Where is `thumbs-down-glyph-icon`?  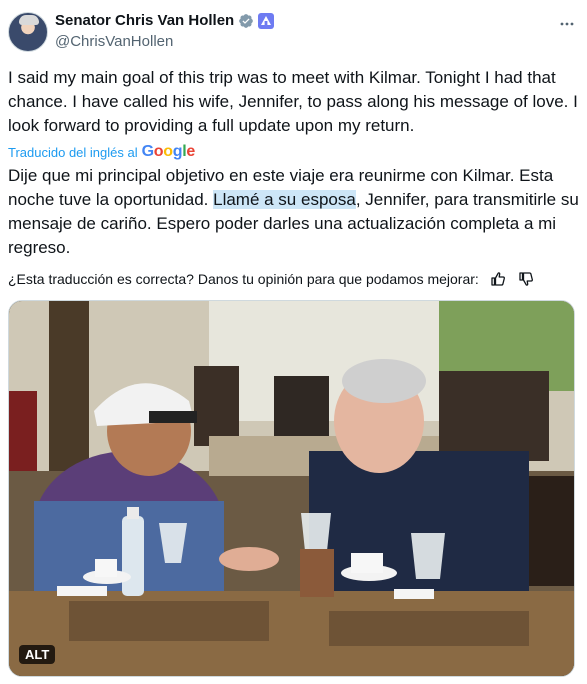 thumbs-down-glyph-icon is located at coordinates (526, 279).